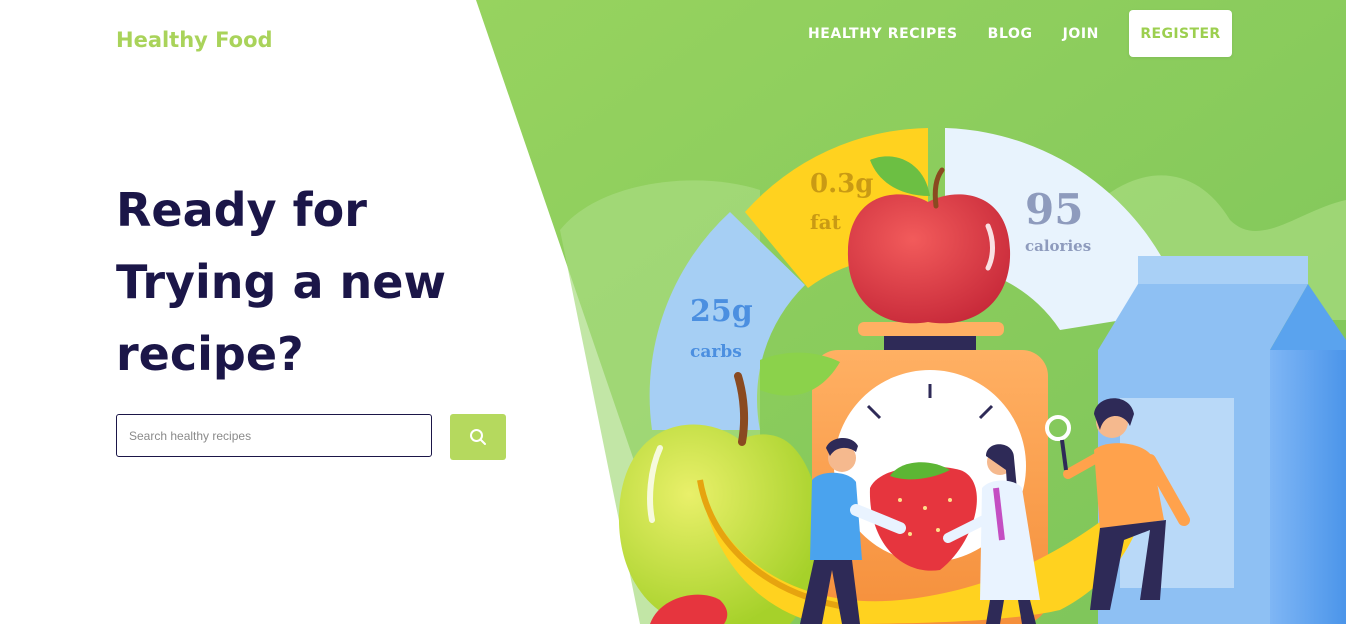 The image size is (1346, 624). Describe the element at coordinates (1054, 209) in the screenshot. I see `calories-amount: 95` at that location.